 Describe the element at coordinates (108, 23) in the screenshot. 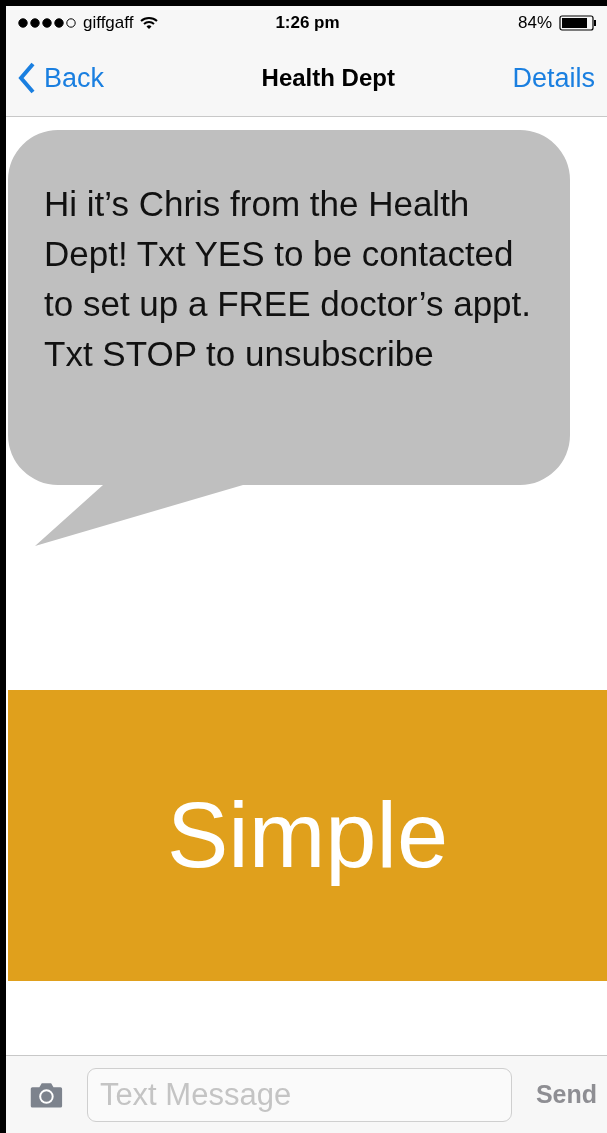

I see `carrier-name: giffgaff` at that location.